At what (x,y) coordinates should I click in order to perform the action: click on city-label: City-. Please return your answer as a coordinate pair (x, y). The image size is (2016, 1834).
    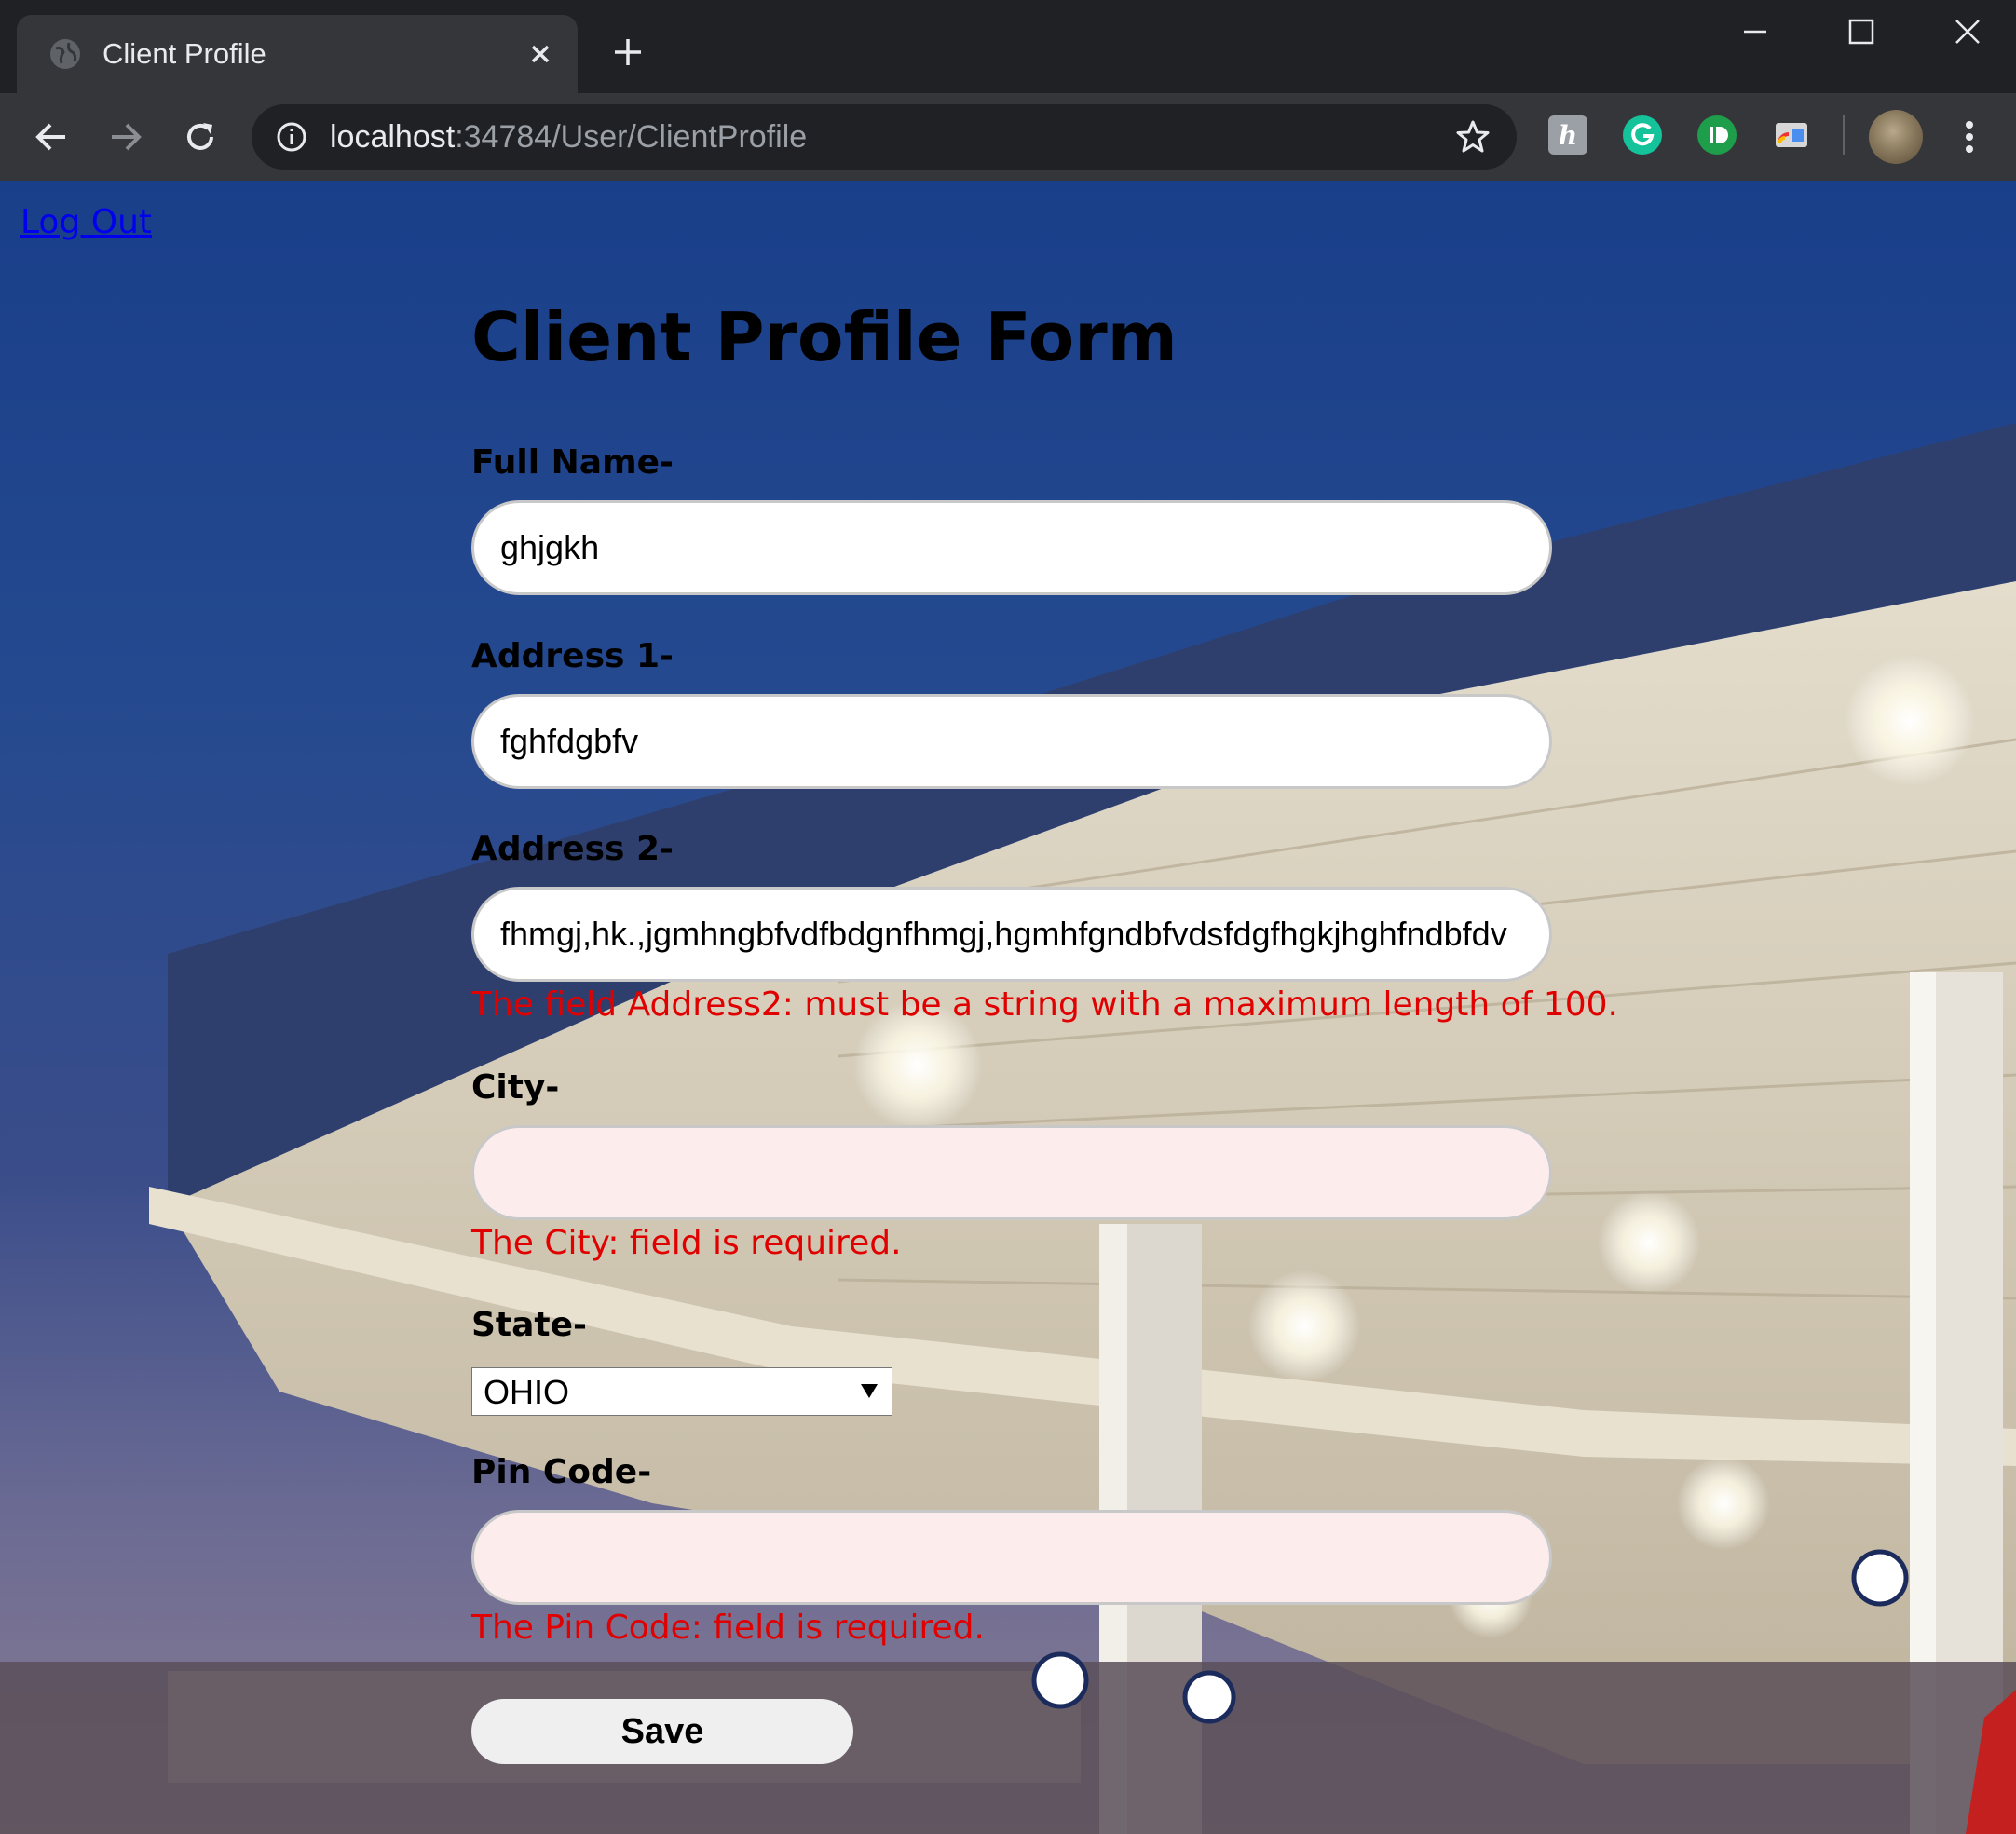
    Looking at the image, I should click on (515, 1087).